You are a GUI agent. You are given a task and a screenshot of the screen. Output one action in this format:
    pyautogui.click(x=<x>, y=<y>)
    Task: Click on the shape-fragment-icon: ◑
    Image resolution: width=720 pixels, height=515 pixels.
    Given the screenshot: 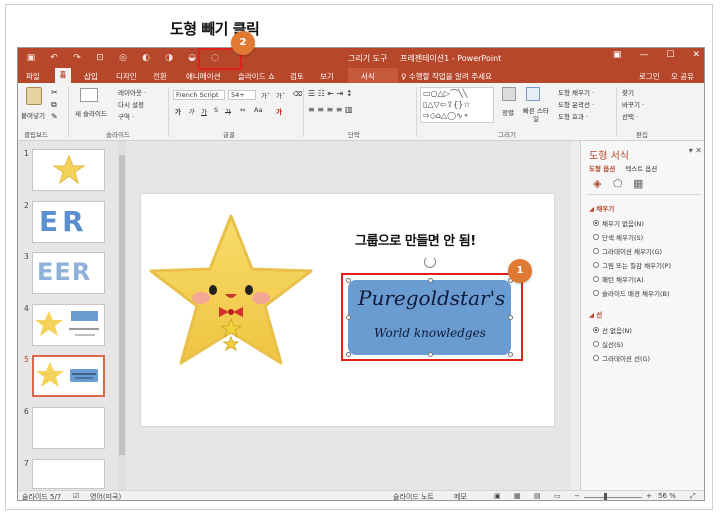 What is the action you would take?
    pyautogui.click(x=169, y=58)
    